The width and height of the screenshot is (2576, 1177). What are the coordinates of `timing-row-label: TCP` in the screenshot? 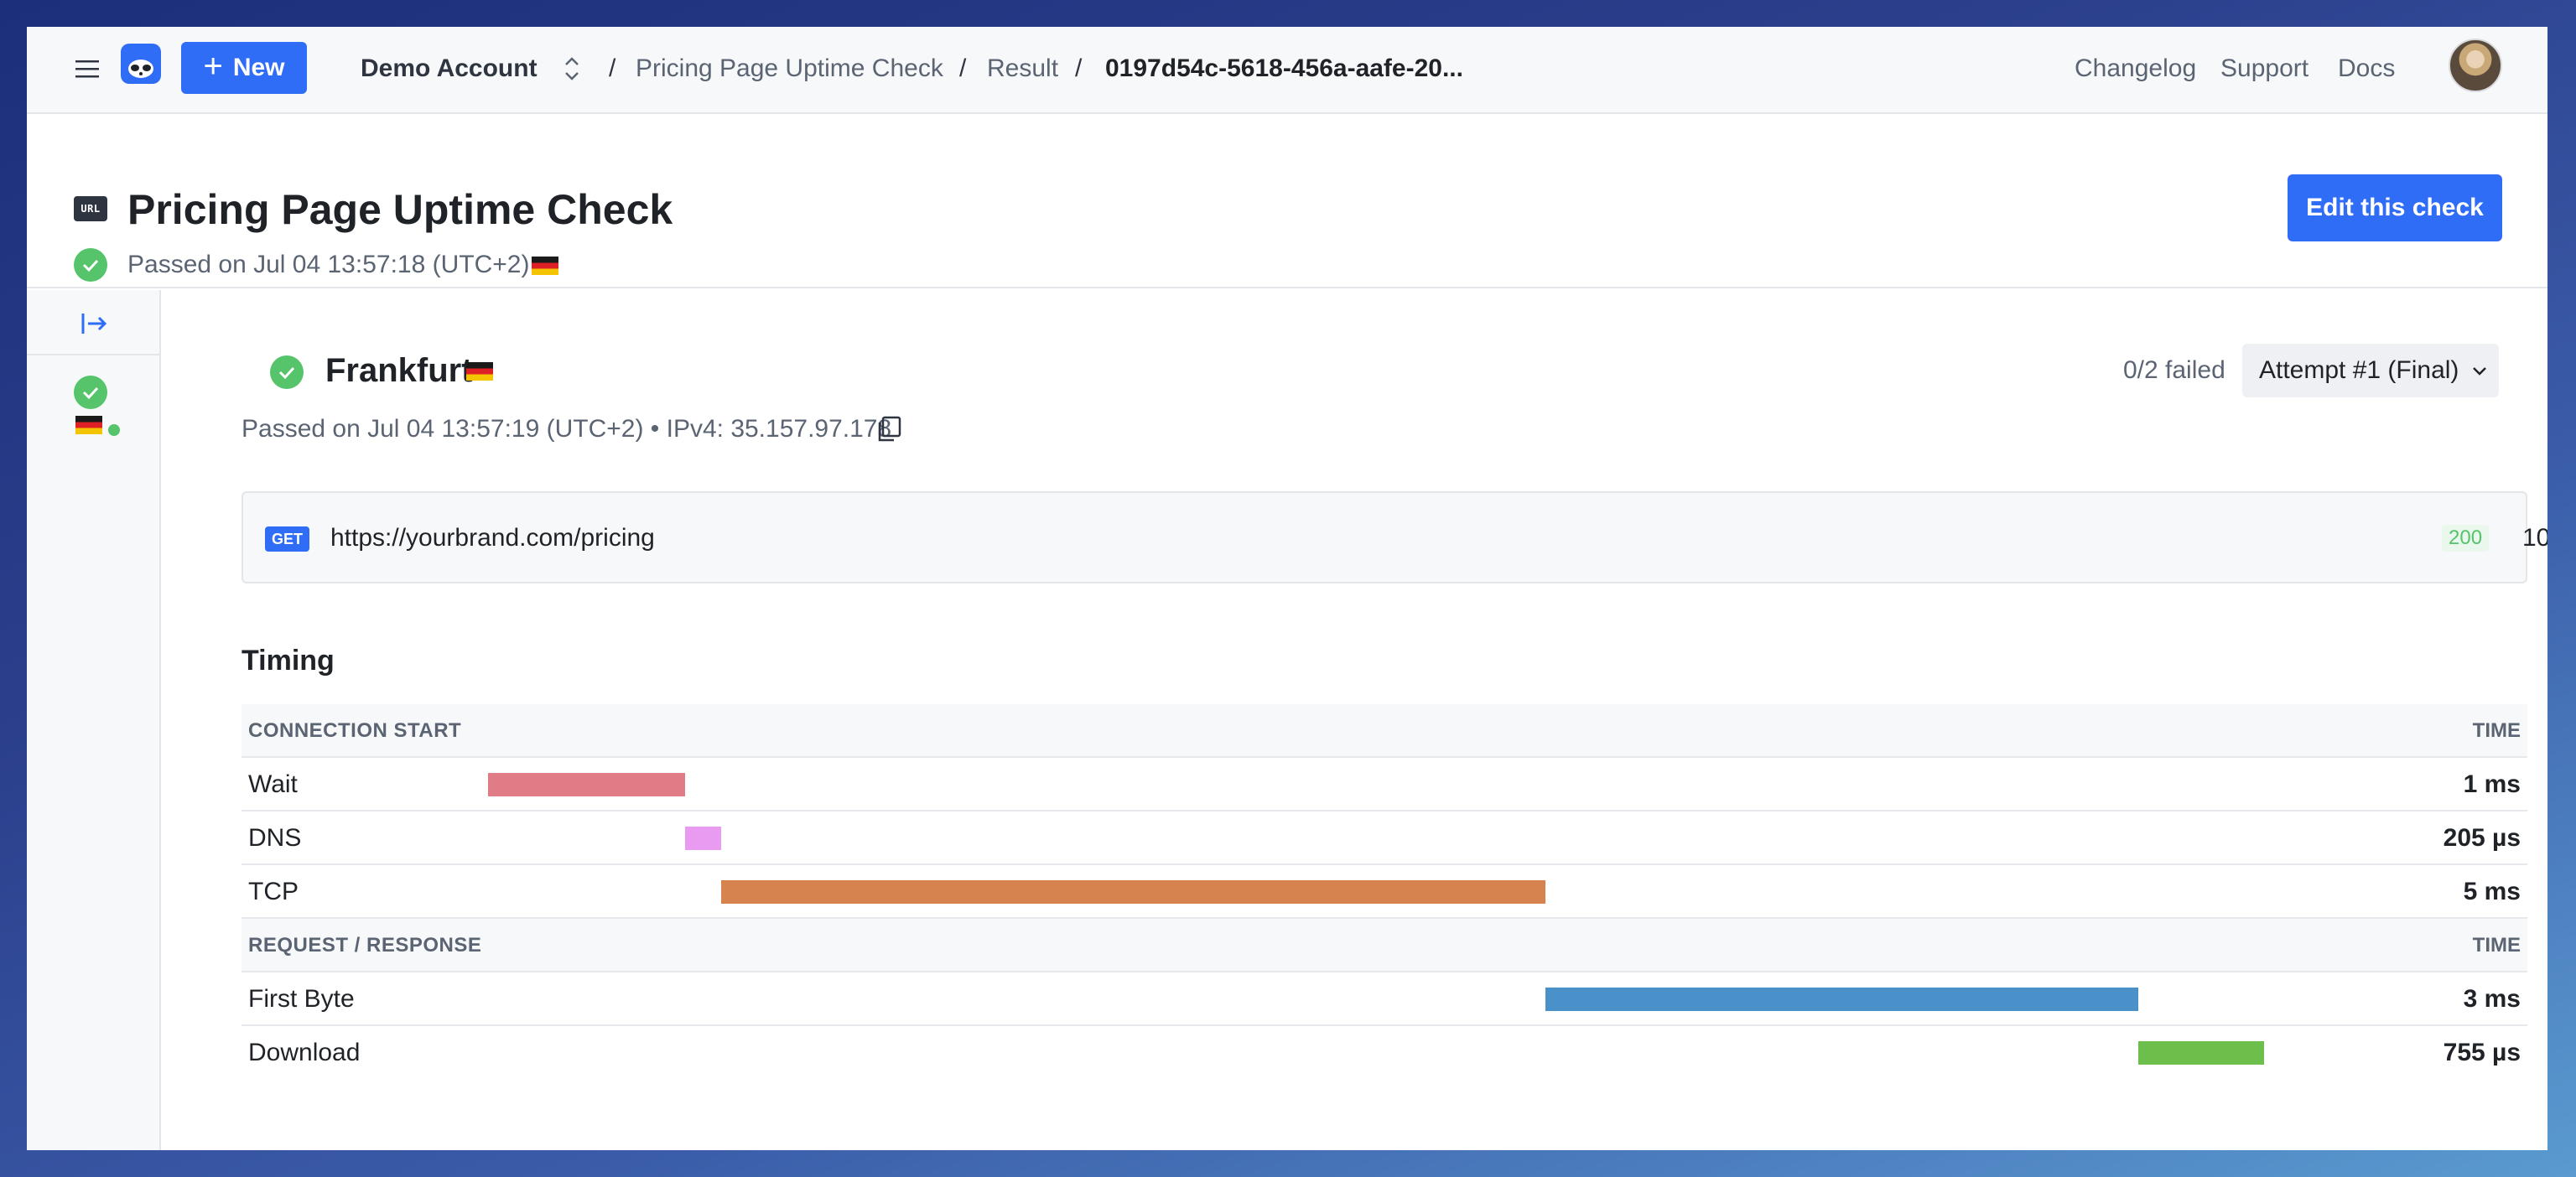 It's located at (273, 891).